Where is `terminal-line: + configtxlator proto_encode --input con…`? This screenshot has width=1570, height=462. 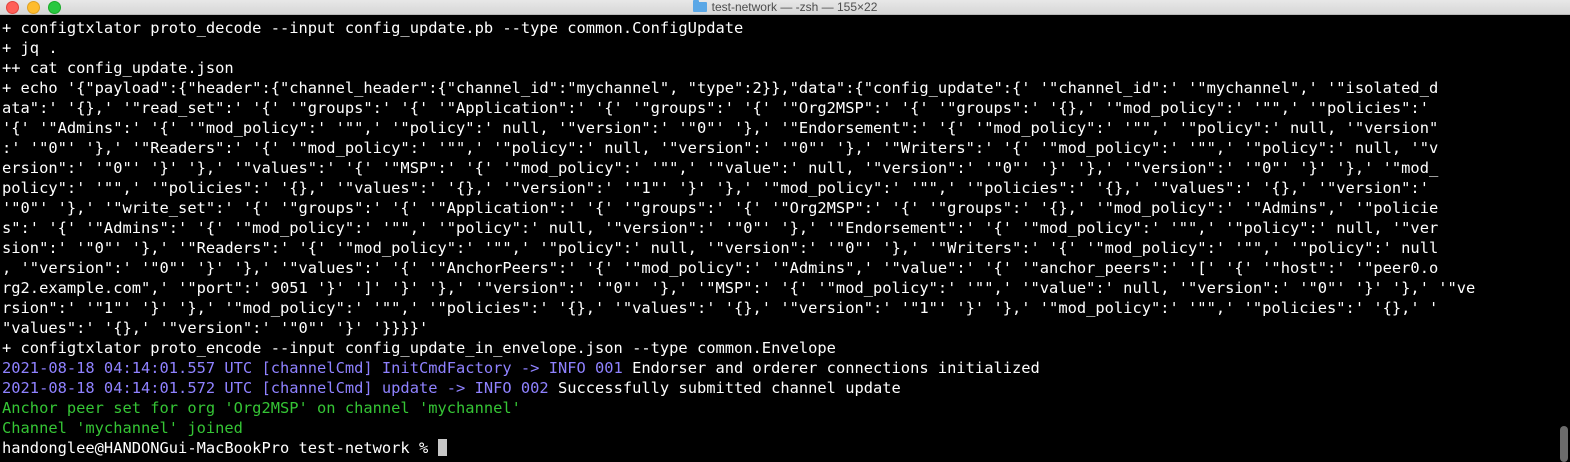
terminal-line: + configtxlator proto_encode --input con… is located at coordinates (419, 348).